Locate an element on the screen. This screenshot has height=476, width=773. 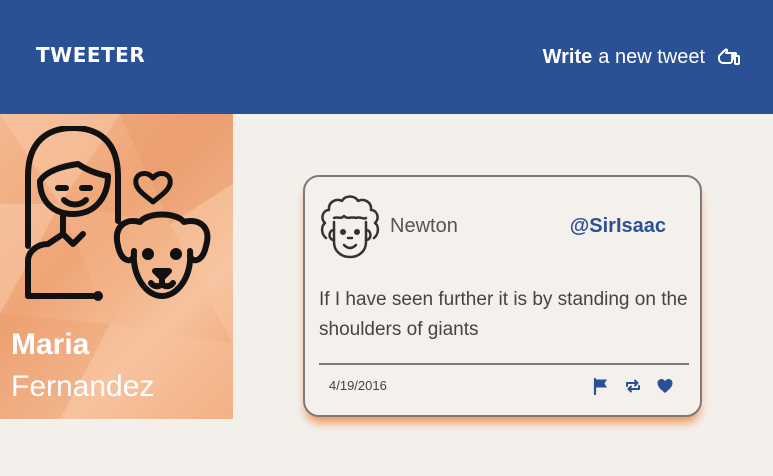
write-label-rest: a new tweet is located at coordinates (651, 56).